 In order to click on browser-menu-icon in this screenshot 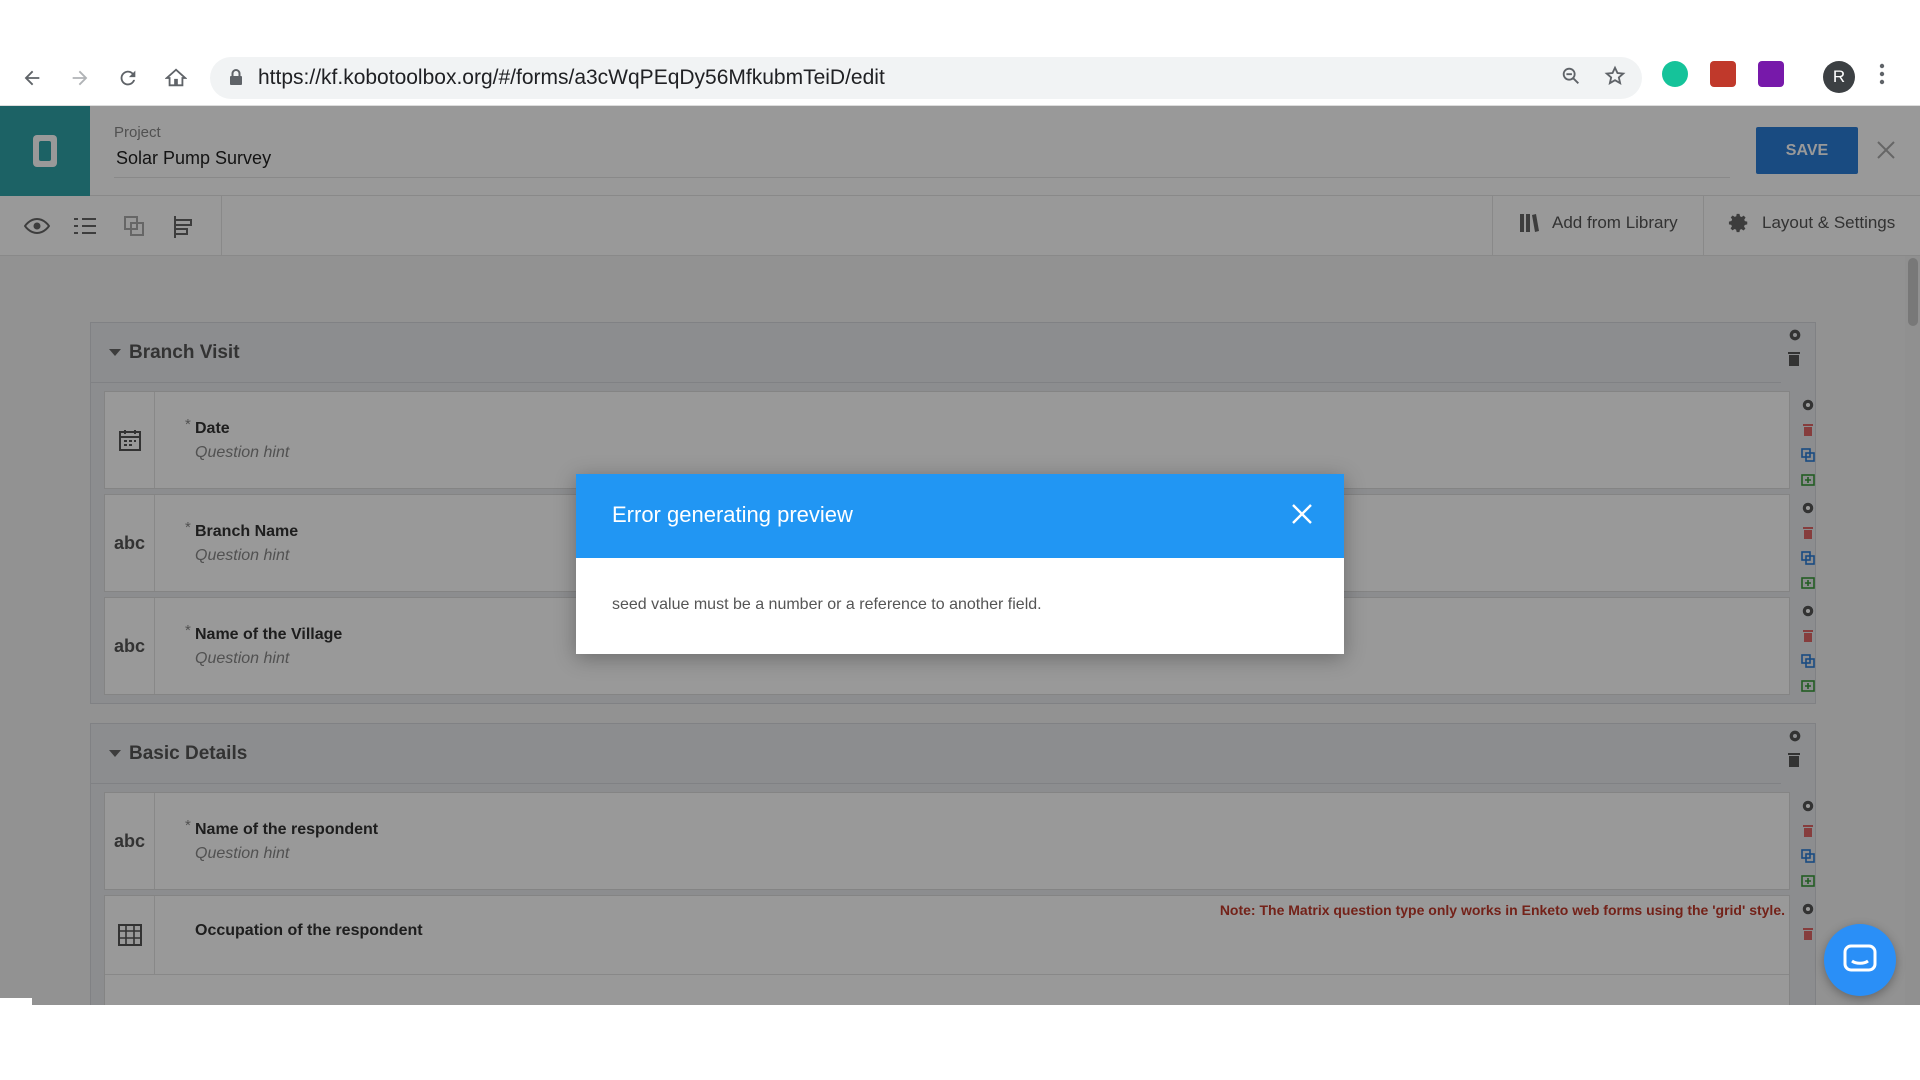, I will do `click(1882, 76)`.